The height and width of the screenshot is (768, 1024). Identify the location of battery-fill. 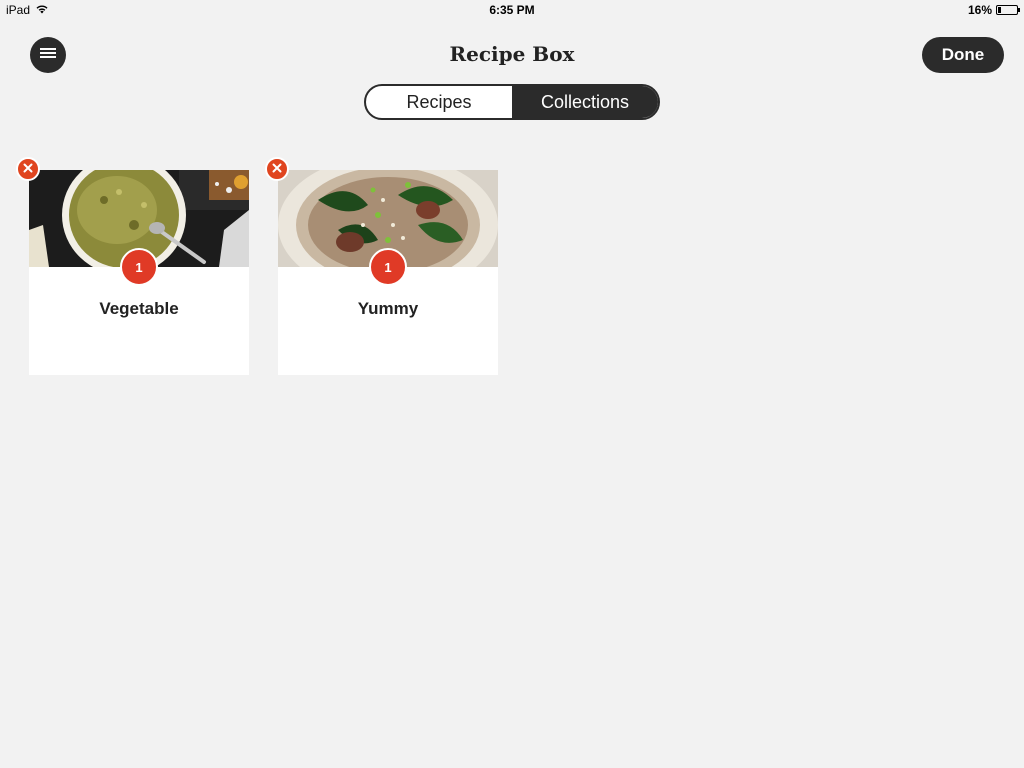
(999, 10).